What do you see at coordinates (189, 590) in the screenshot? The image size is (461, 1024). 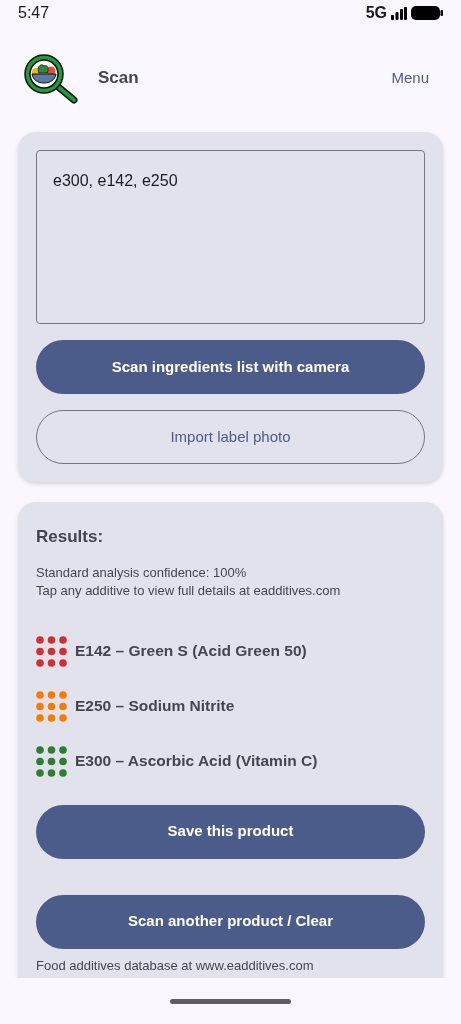 I see `info-text: Tap any additive to view full details at eadditives.com` at bounding box center [189, 590].